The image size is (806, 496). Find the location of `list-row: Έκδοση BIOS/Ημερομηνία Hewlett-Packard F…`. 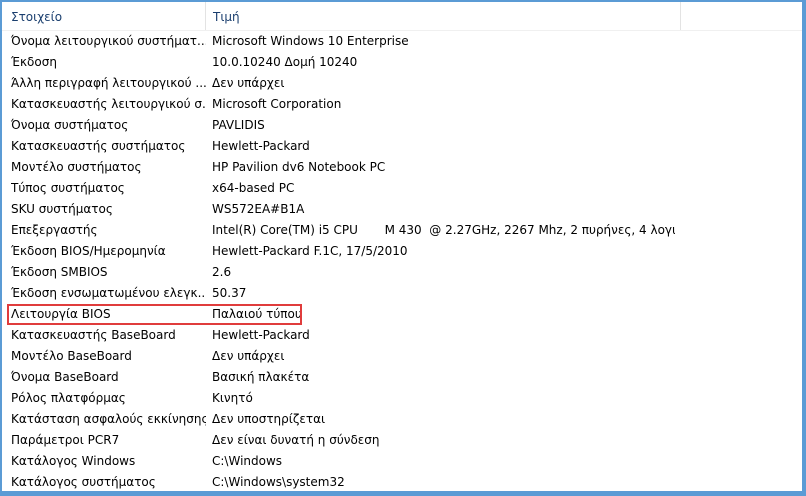

list-row: Έκδοση BIOS/Ημερομηνία Hewlett-Packard F… is located at coordinates (402, 251).